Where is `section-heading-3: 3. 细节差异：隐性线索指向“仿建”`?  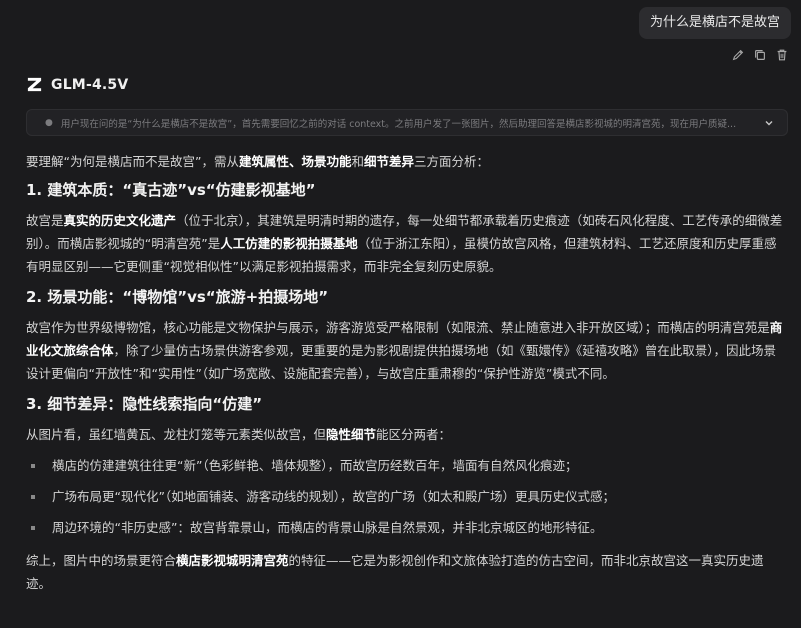 section-heading-3: 3. 细节差异：隐性线索指向“仿建” is located at coordinates (144, 404).